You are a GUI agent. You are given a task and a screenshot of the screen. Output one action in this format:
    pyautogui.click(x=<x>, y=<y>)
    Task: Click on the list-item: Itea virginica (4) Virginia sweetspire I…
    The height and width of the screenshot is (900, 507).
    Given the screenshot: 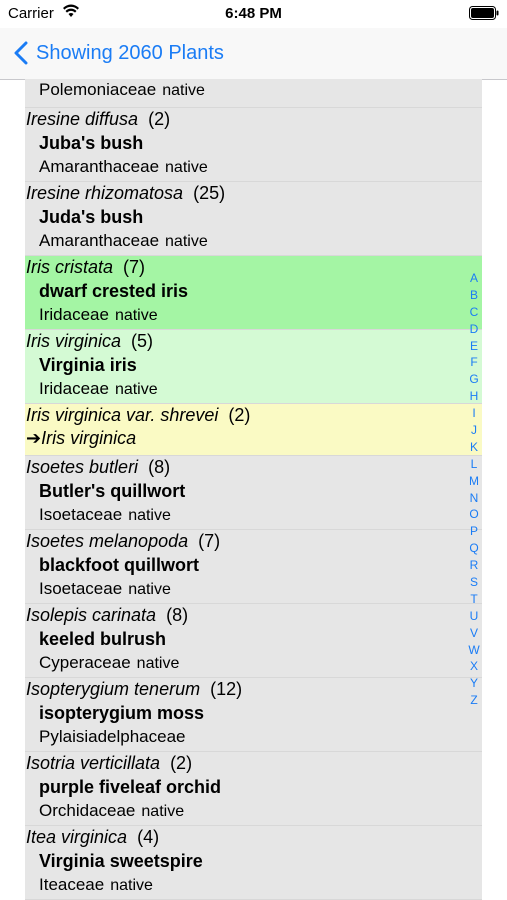 What is the action you would take?
    pyautogui.click(x=253, y=863)
    